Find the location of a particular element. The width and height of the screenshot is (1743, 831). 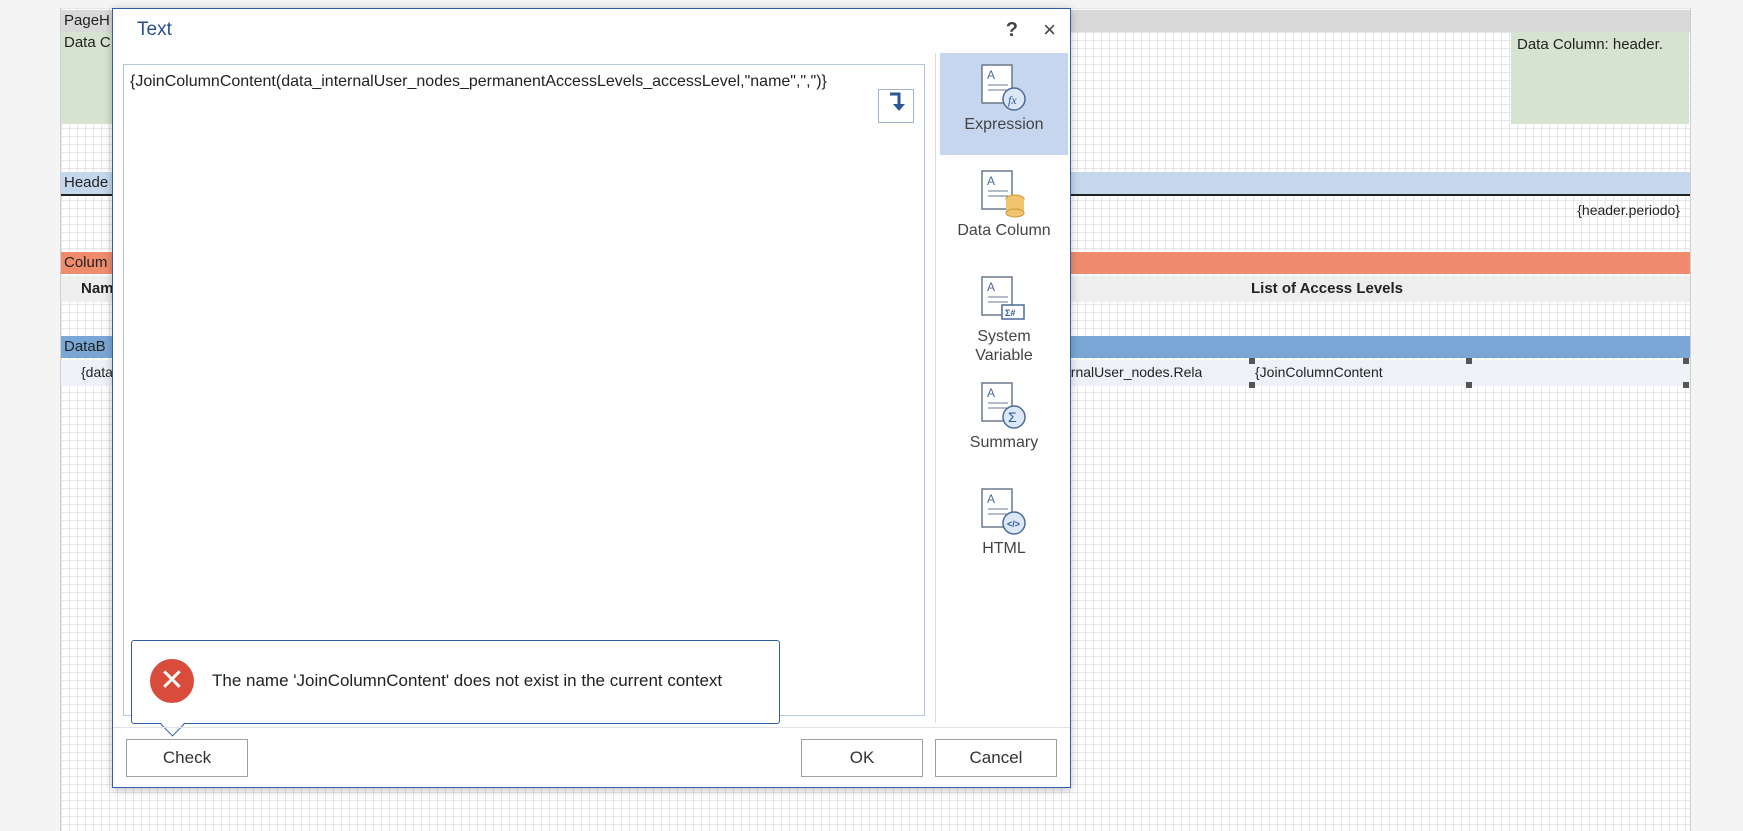

data-column-left-label: Data C is located at coordinates (87, 42).